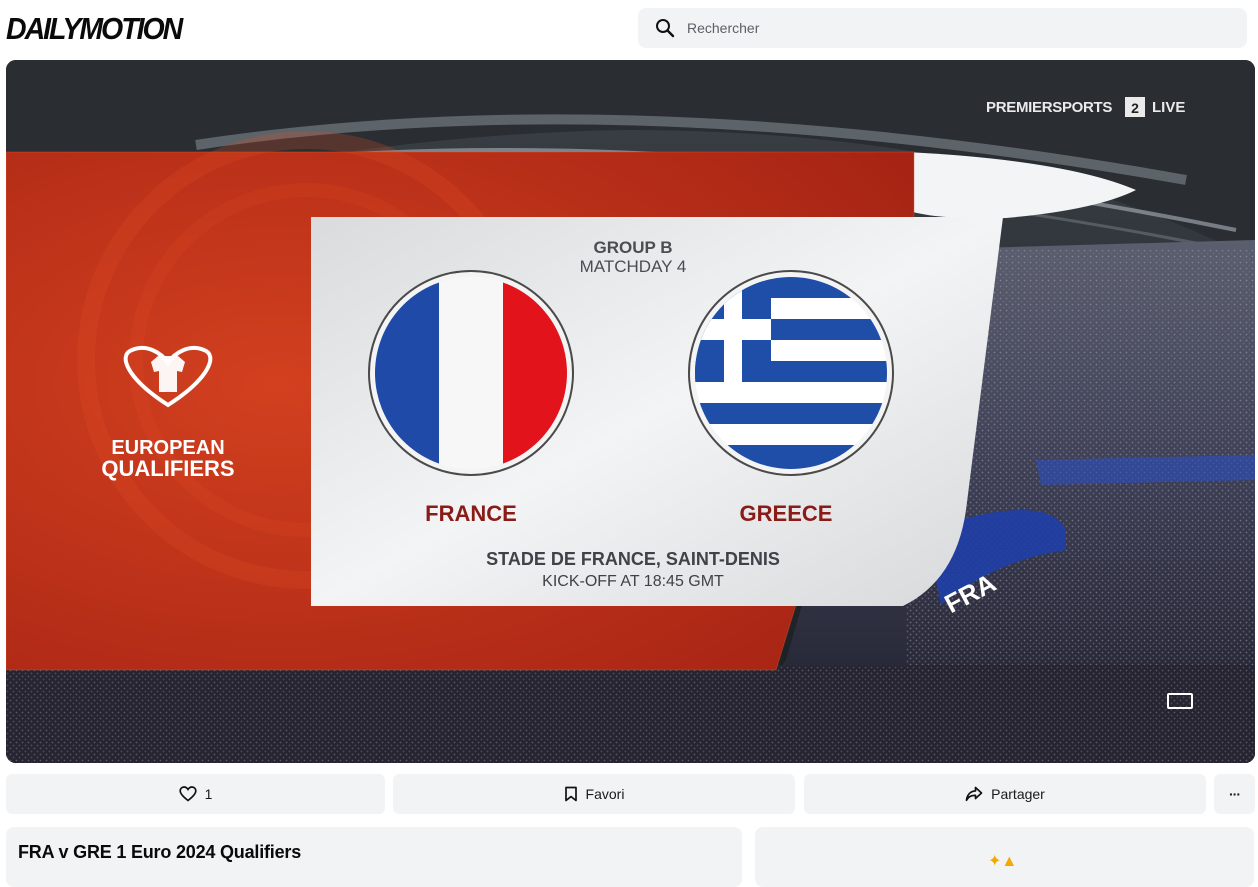 This screenshot has height=887, width=1258. I want to click on favorite-button: Favori, so click(594, 794).